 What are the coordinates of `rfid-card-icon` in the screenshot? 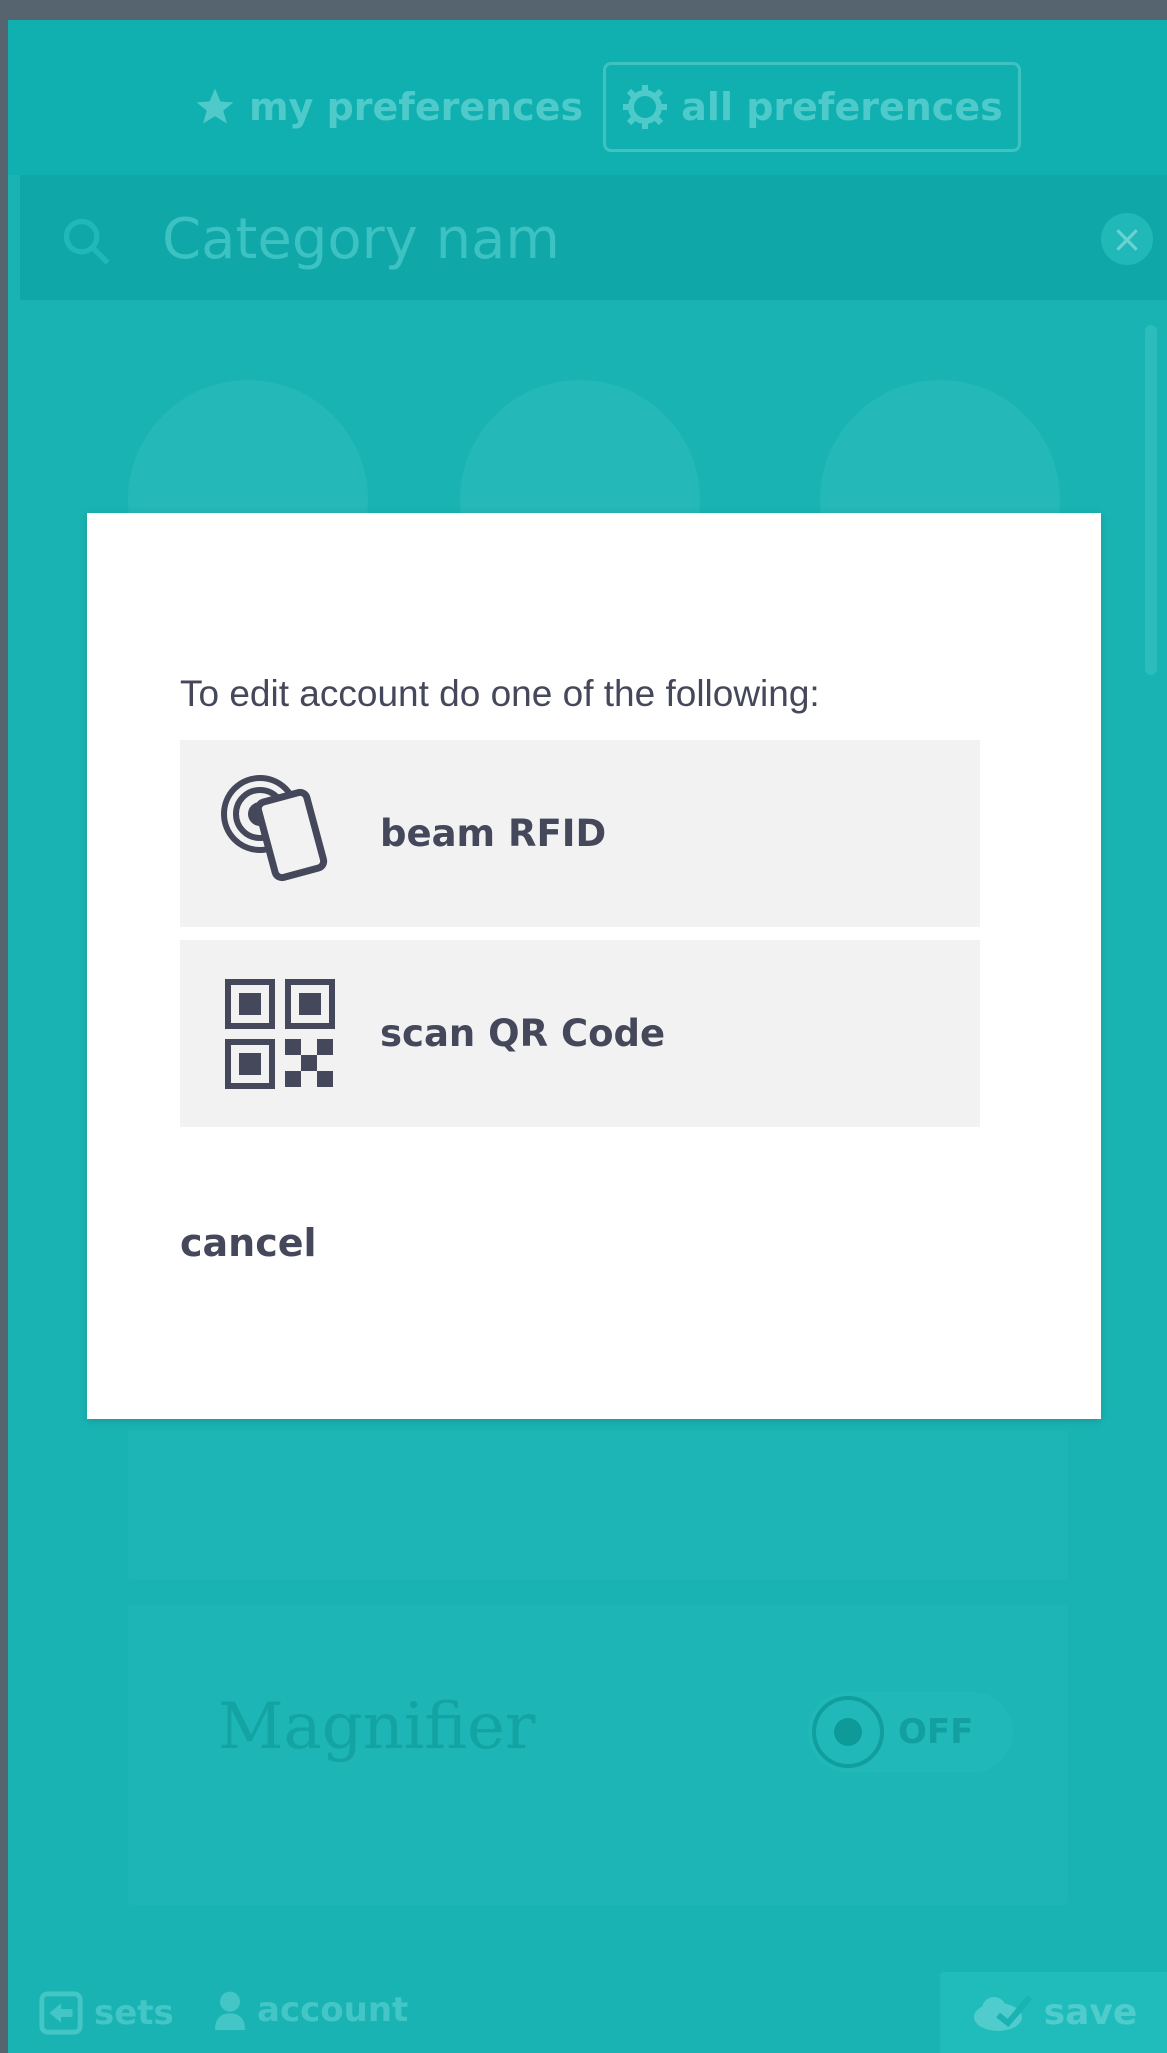 It's located at (280, 834).